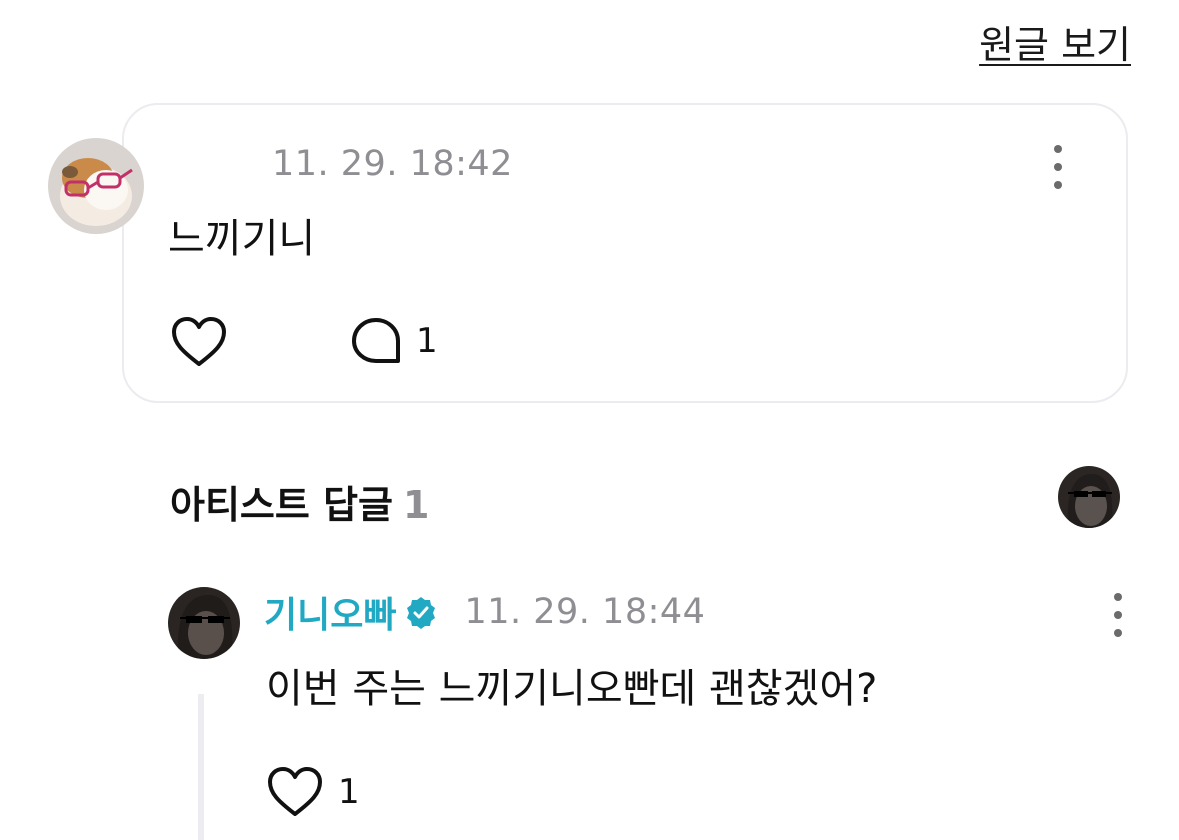 This screenshot has width=1179, height=840. I want to click on comment-meta: 11. 29. 18:42, so click(331, 164).